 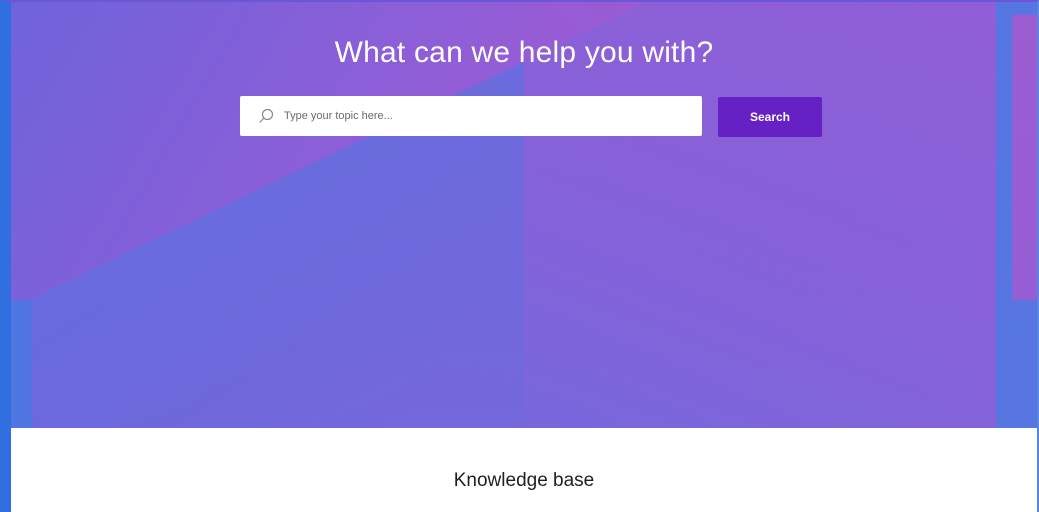 I want to click on section-title: Knowledge base, so click(x=524, y=480).